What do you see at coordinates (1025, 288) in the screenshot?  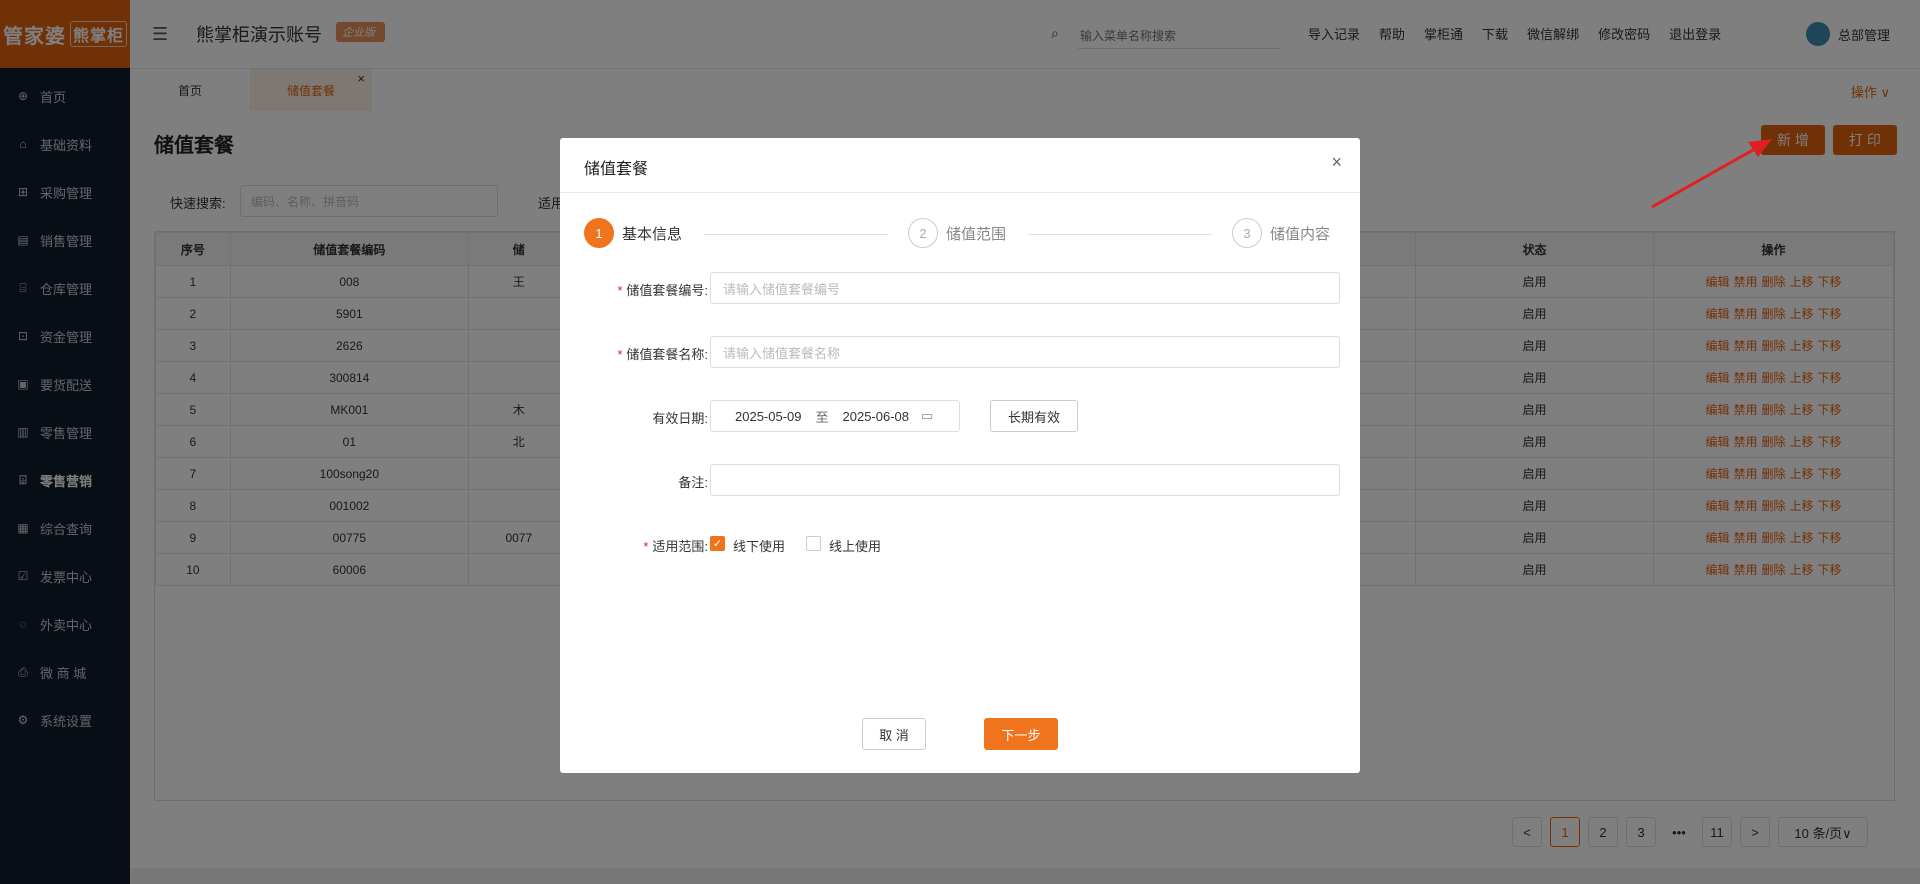 I see `code-input: 请输入储值套餐编号` at bounding box center [1025, 288].